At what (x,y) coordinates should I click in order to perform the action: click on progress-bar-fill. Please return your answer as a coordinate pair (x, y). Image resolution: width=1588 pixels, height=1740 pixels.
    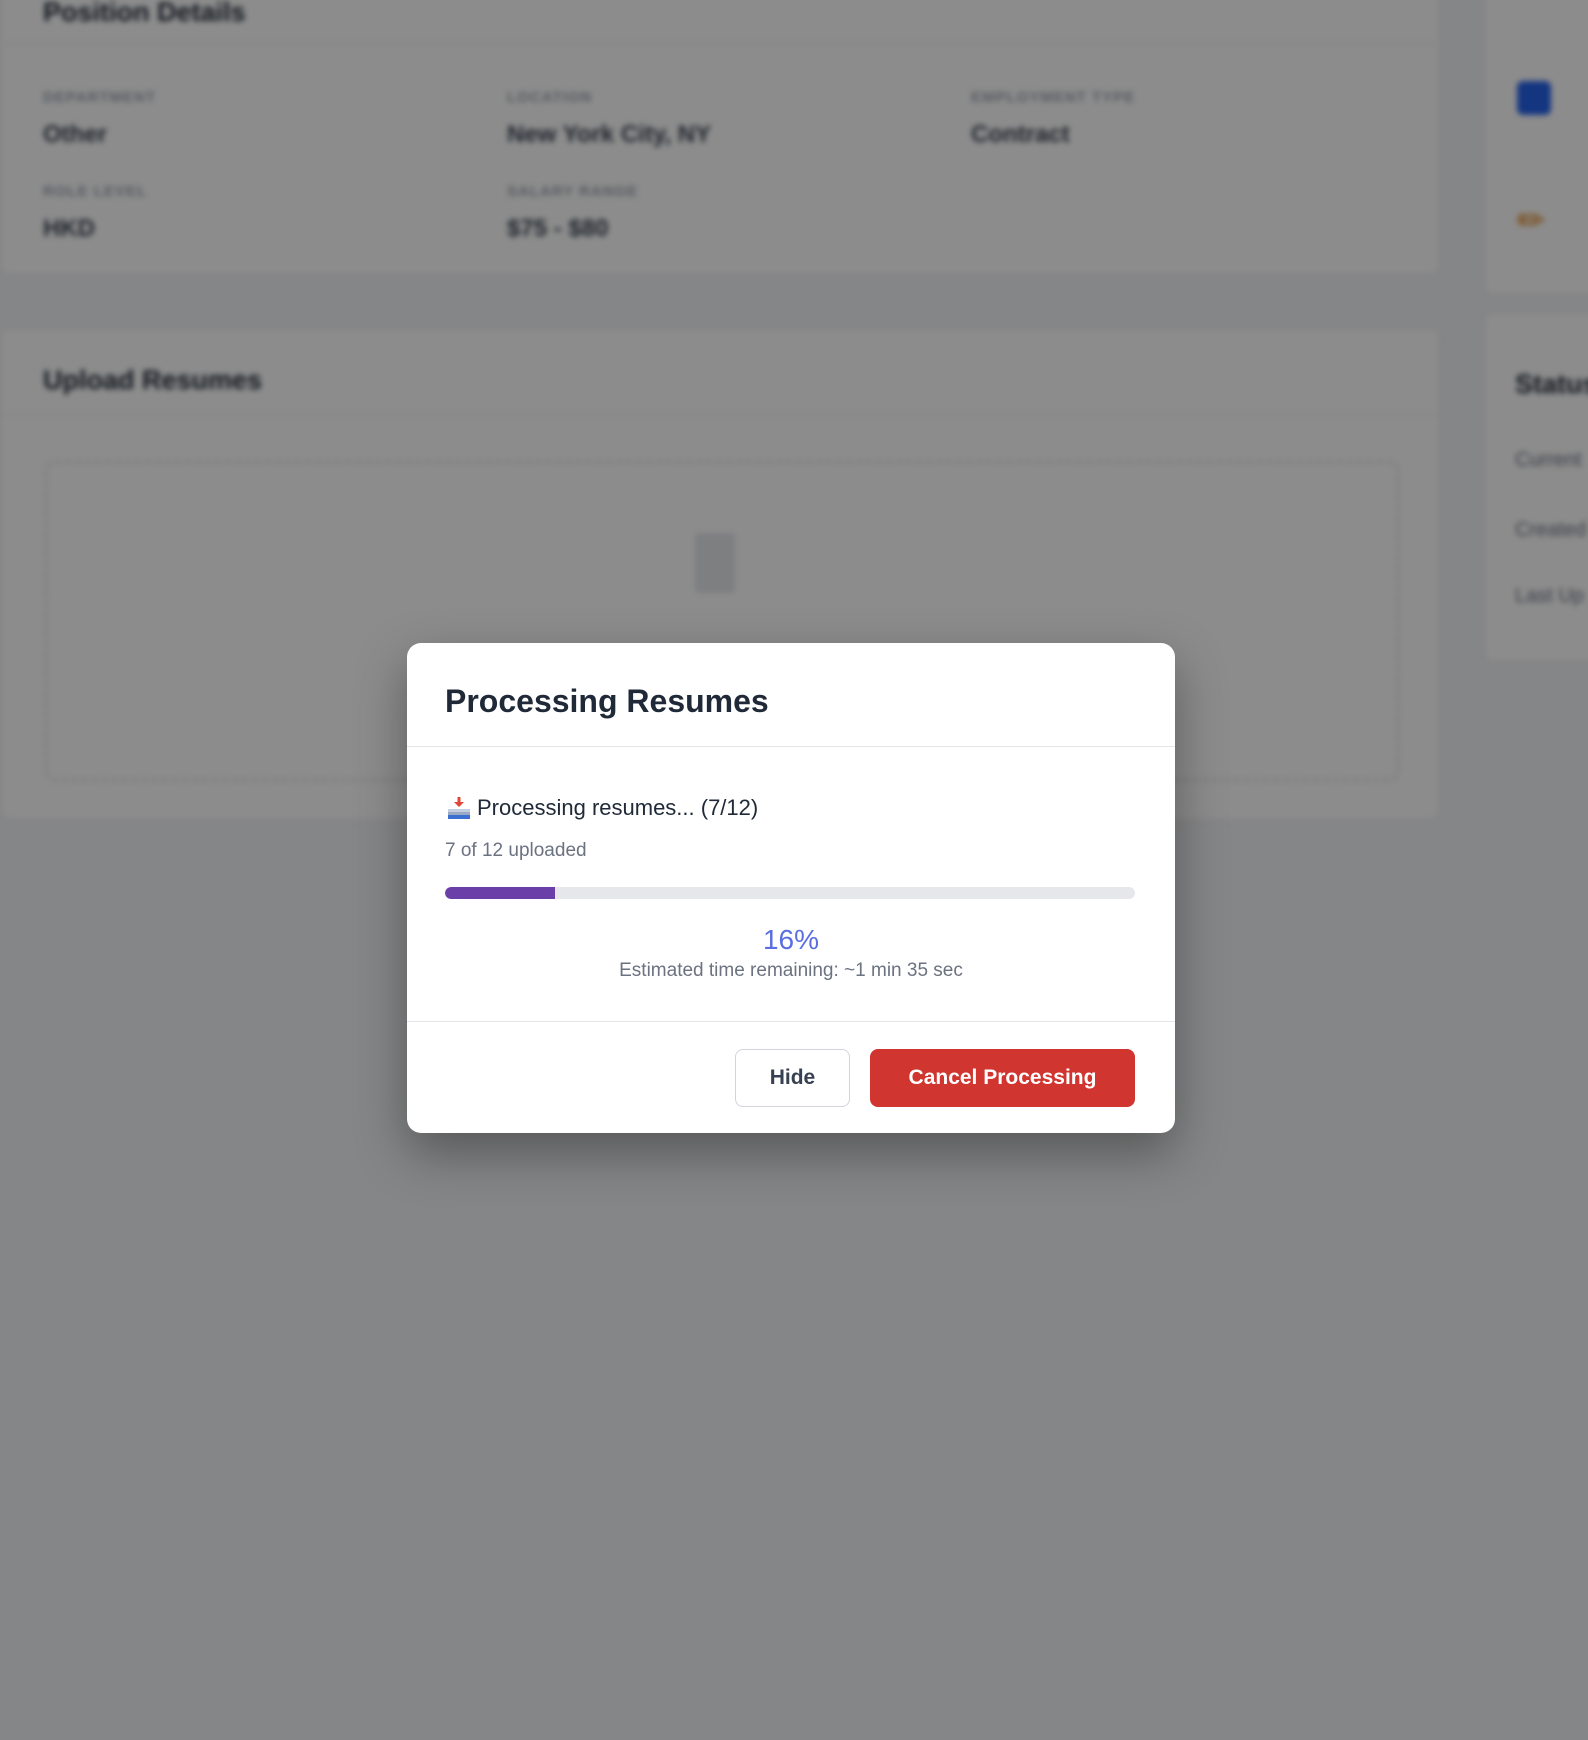
    Looking at the image, I should click on (500, 893).